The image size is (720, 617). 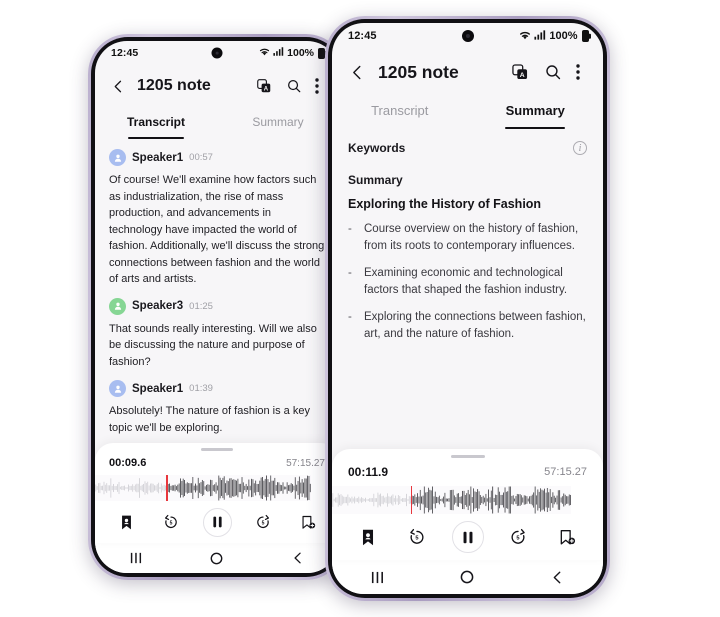 I want to click on playhead-marker, so click(x=167, y=488).